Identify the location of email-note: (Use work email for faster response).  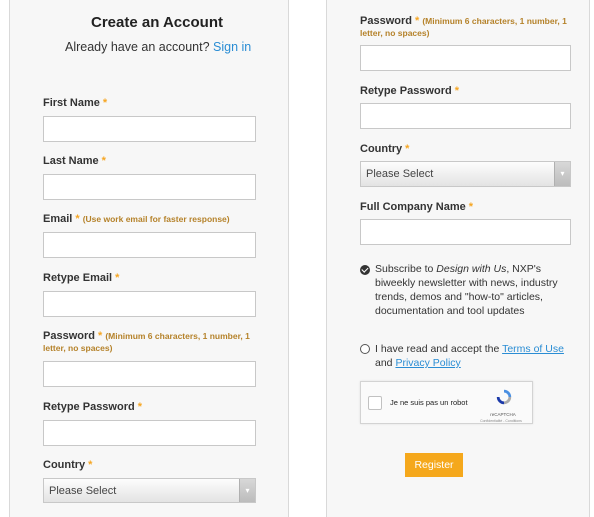
(156, 219).